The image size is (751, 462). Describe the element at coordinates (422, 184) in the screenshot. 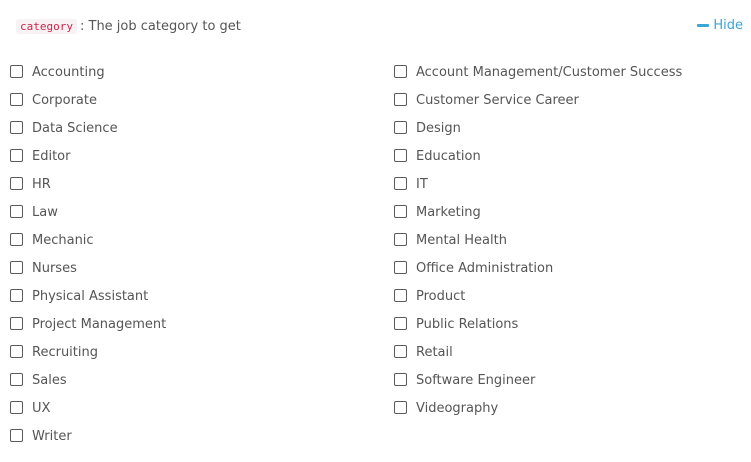

I see `category-option-label: IT` at that location.